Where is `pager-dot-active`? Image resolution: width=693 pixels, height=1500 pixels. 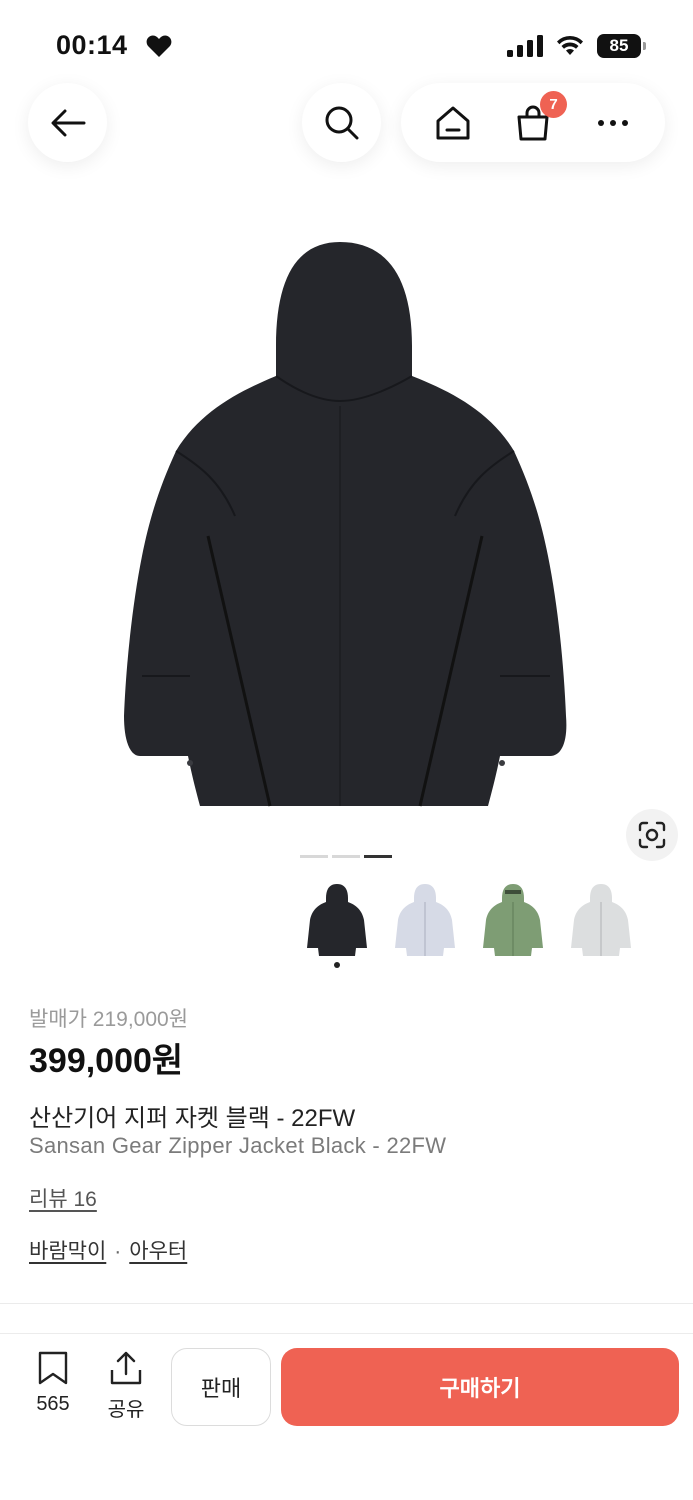 pager-dot-active is located at coordinates (378, 856).